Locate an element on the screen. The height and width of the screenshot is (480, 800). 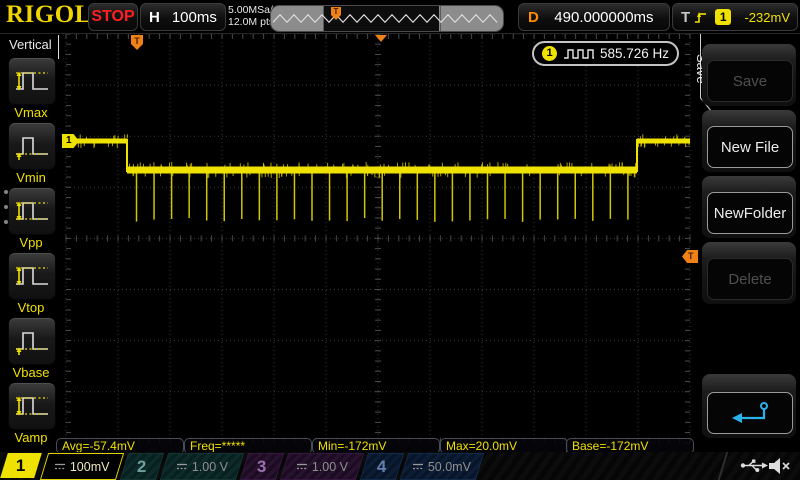
menu-slot is located at coordinates (749, 406).